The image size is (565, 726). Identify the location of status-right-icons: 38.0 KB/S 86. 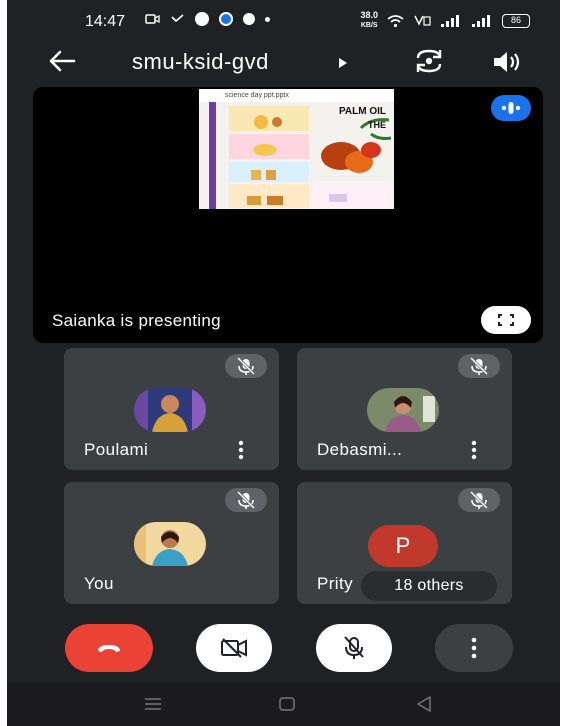
(445, 20).